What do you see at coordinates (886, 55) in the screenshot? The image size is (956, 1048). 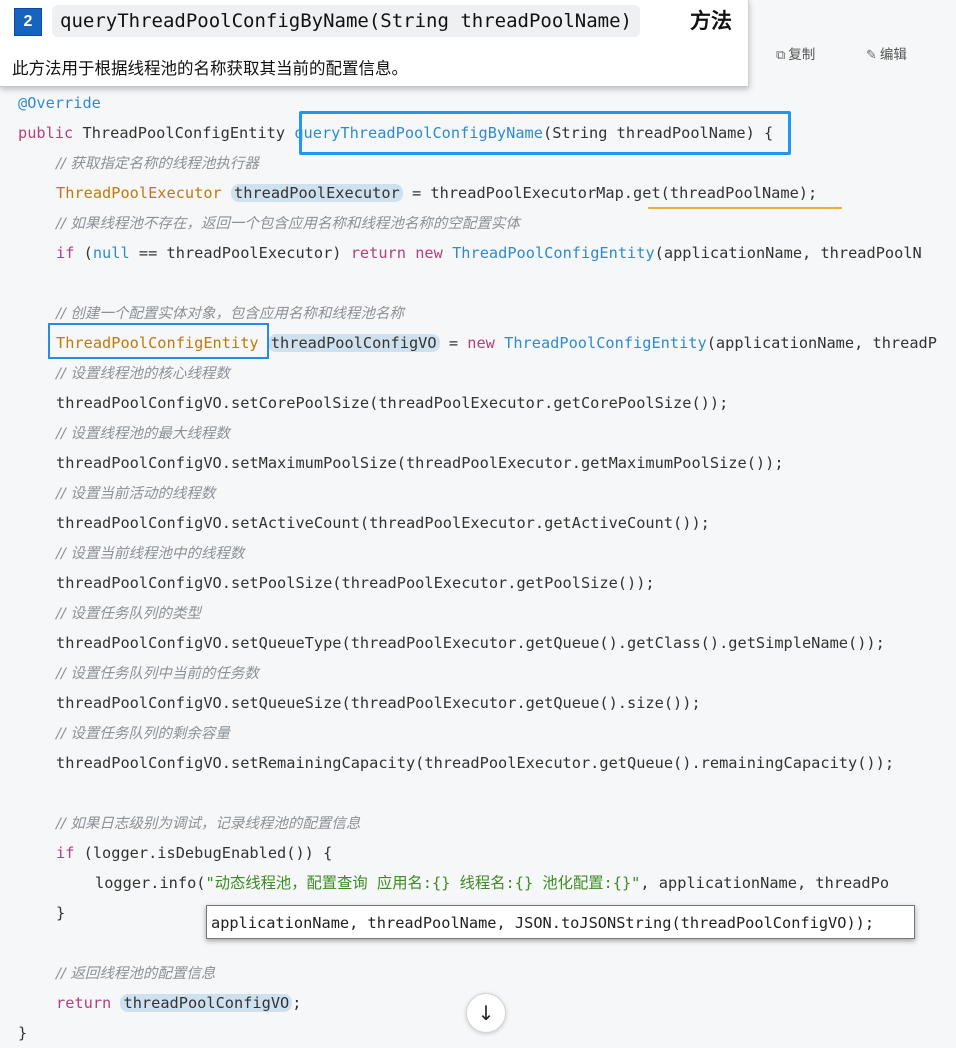 I see `edit-button: ✎ 编辑` at bounding box center [886, 55].